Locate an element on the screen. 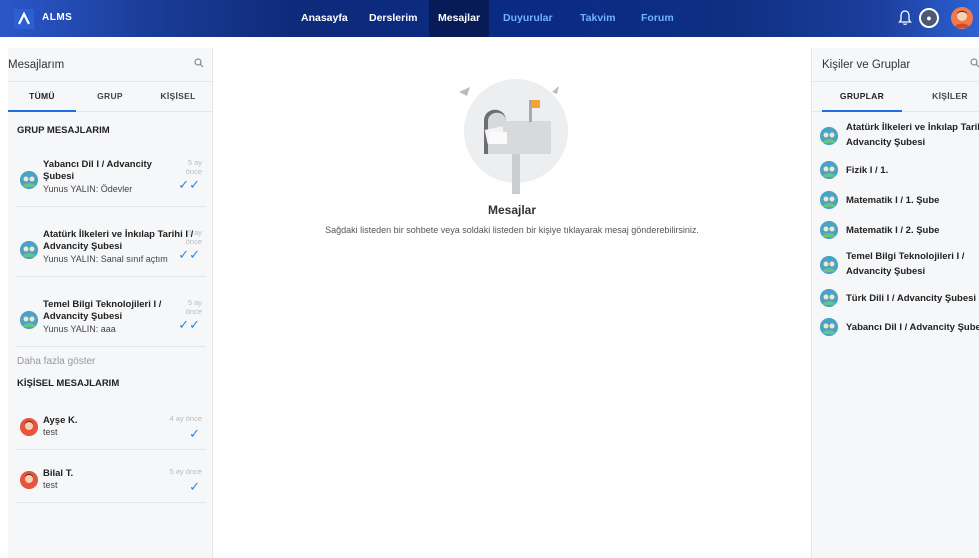  nav-calendar: Takvim is located at coordinates (597, 18).